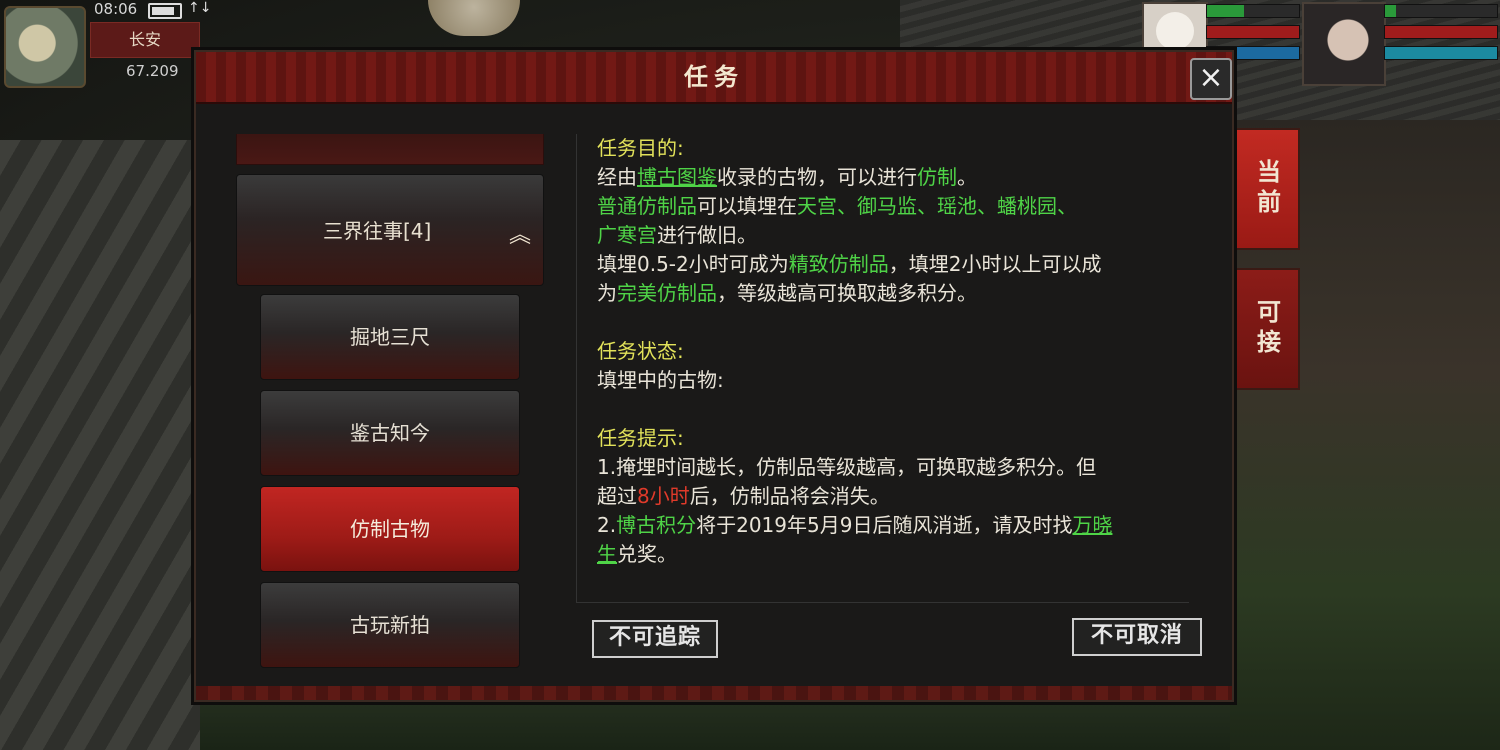 The width and height of the screenshot is (1500, 750). What do you see at coordinates (640, 148) in the screenshot?
I see `goal-title: 任务目的:` at bounding box center [640, 148].